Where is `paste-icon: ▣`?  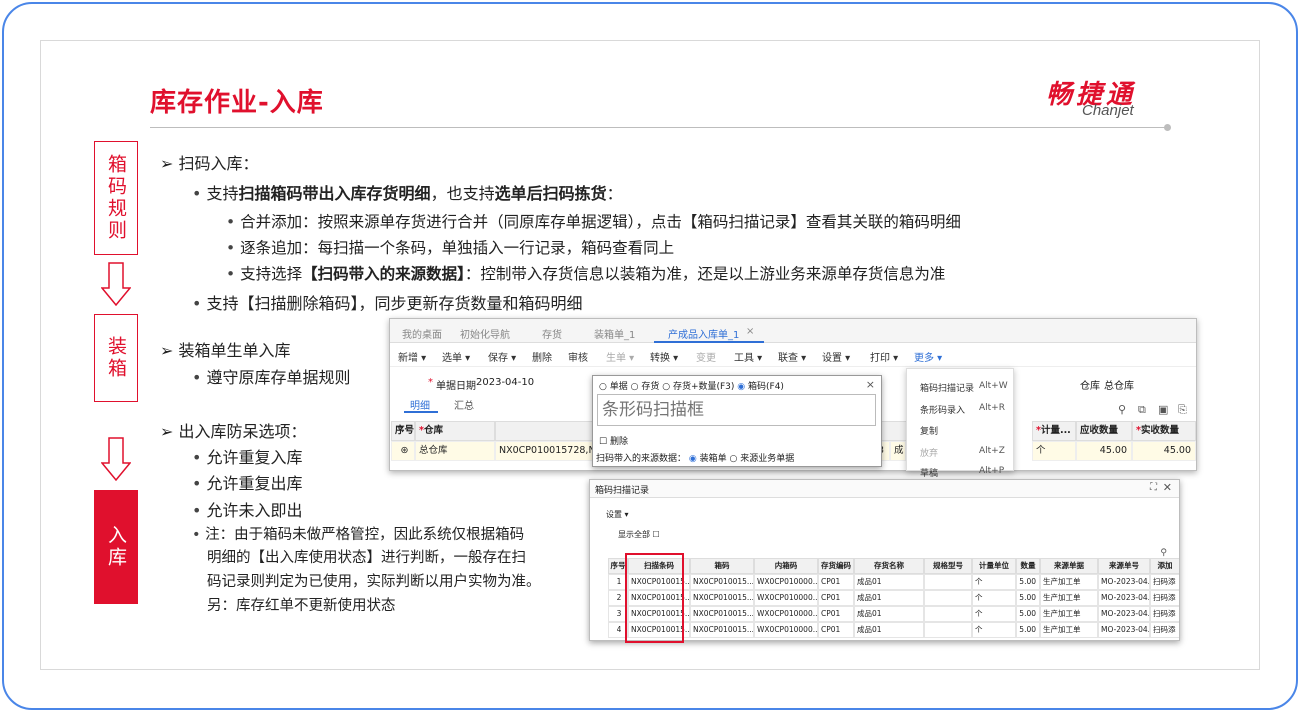 paste-icon: ▣ is located at coordinates (1163, 409).